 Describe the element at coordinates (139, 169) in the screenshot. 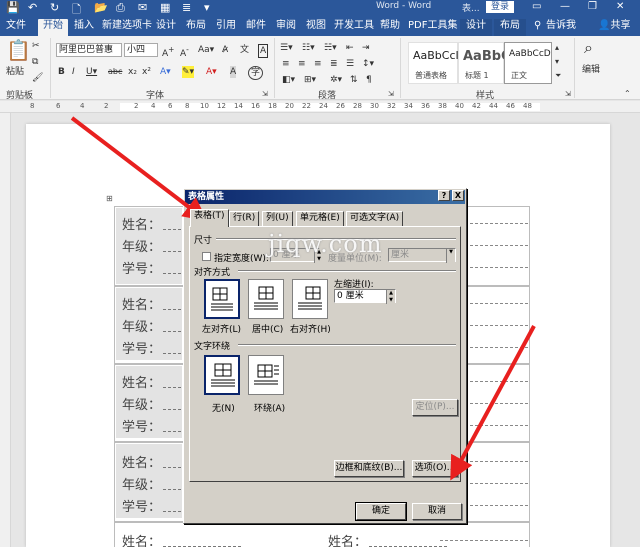

I see `arrow-to-table-tab` at that location.